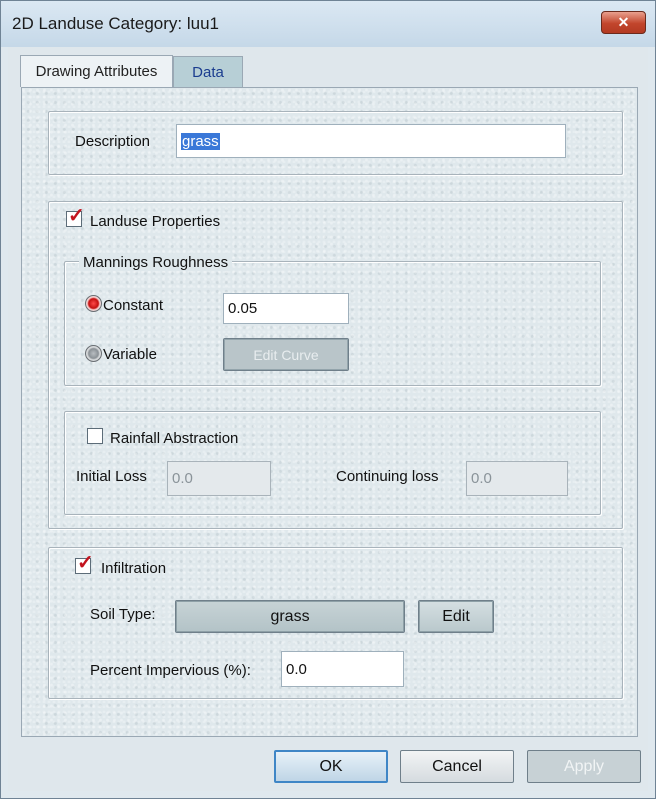 This screenshot has width=656, height=799. I want to click on continuing-loss-value: 0.0, so click(481, 478).